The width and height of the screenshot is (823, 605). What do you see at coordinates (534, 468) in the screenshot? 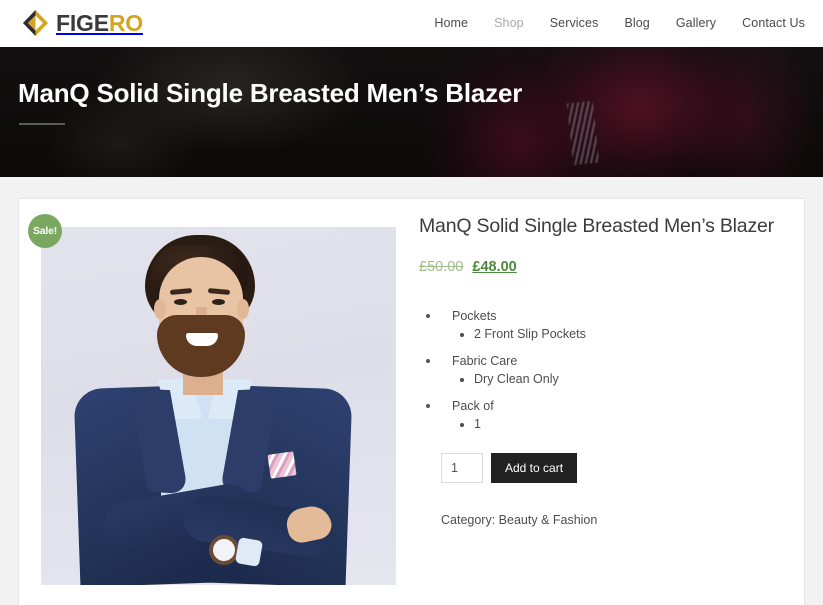
I see `add-to-cart-button: Add to cart` at bounding box center [534, 468].